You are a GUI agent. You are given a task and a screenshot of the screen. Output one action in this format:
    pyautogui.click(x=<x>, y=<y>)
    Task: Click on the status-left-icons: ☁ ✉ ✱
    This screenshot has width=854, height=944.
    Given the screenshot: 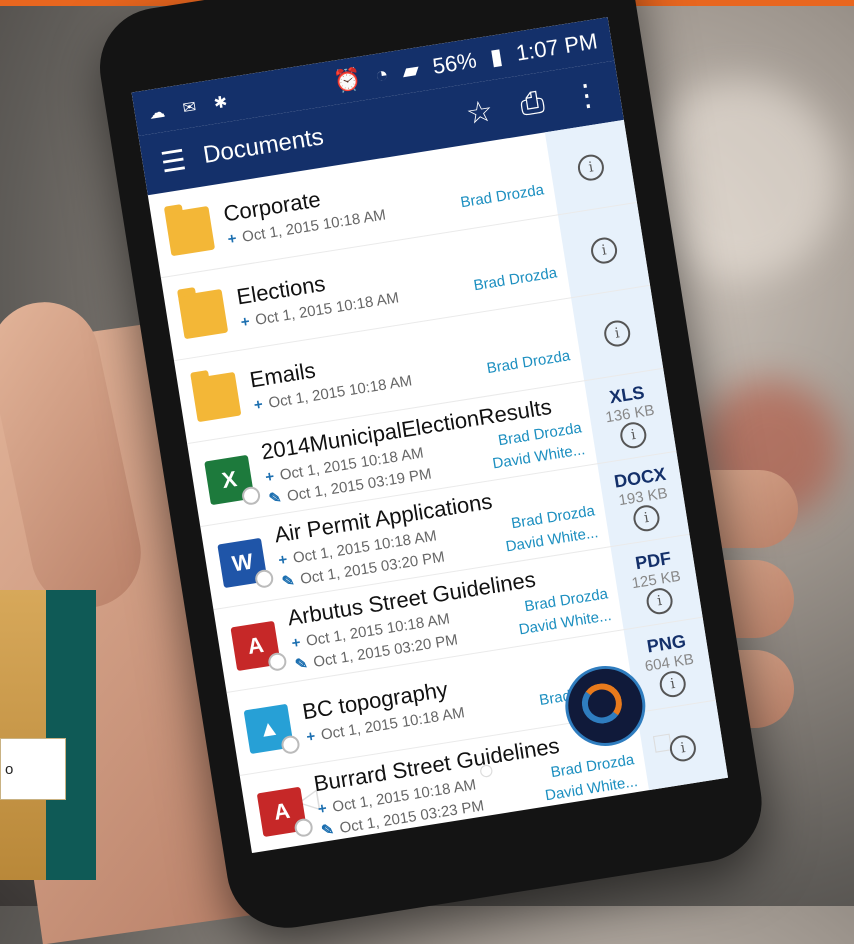 What is the action you would take?
    pyautogui.click(x=194, y=105)
    